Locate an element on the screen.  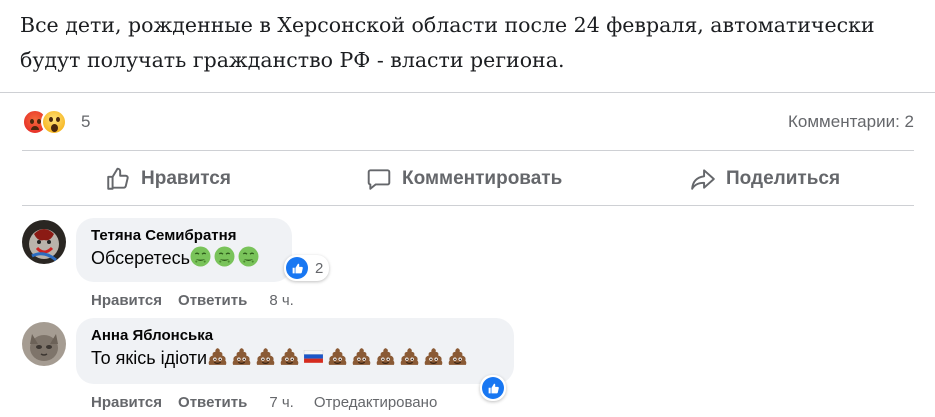
like-button-label: Нравится is located at coordinates (186, 178).